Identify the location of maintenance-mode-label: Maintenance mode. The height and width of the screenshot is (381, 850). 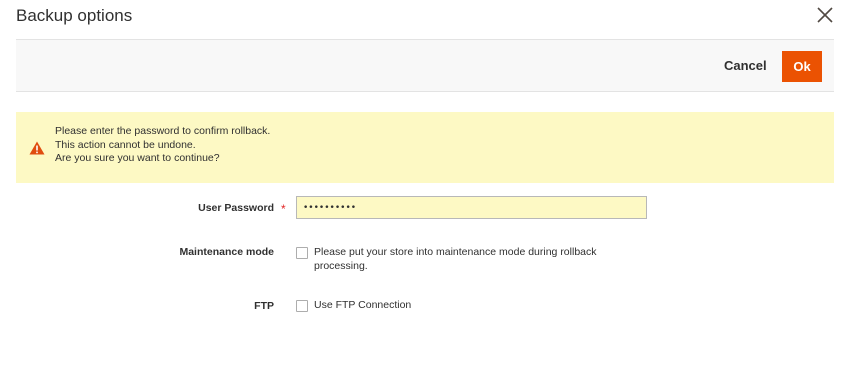
(226, 252).